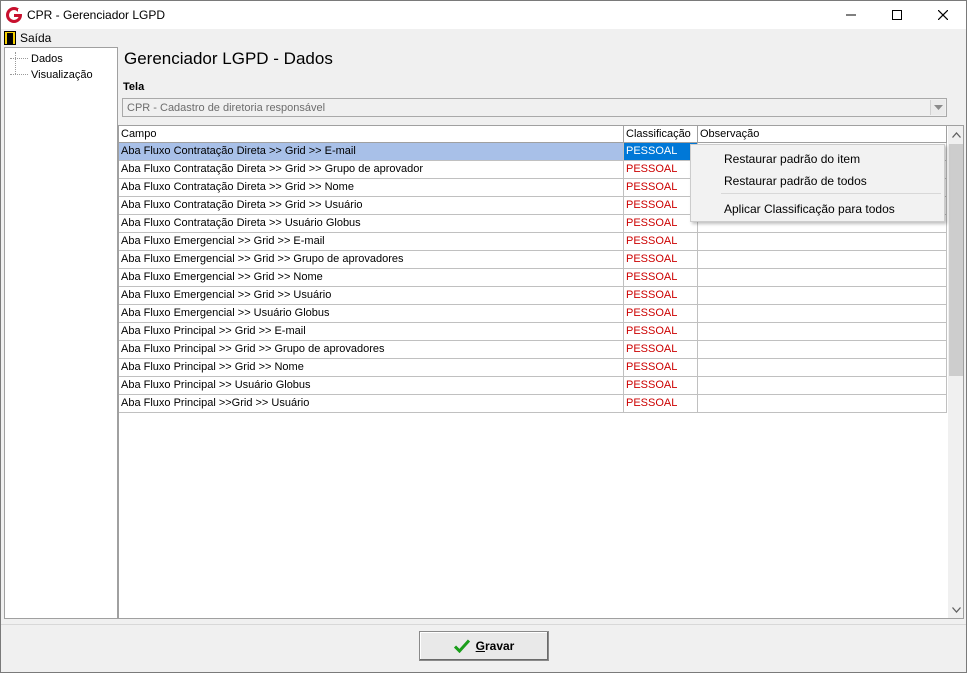  Describe the element at coordinates (483, 37) in the screenshot. I see `menu-bar: Saída` at that location.